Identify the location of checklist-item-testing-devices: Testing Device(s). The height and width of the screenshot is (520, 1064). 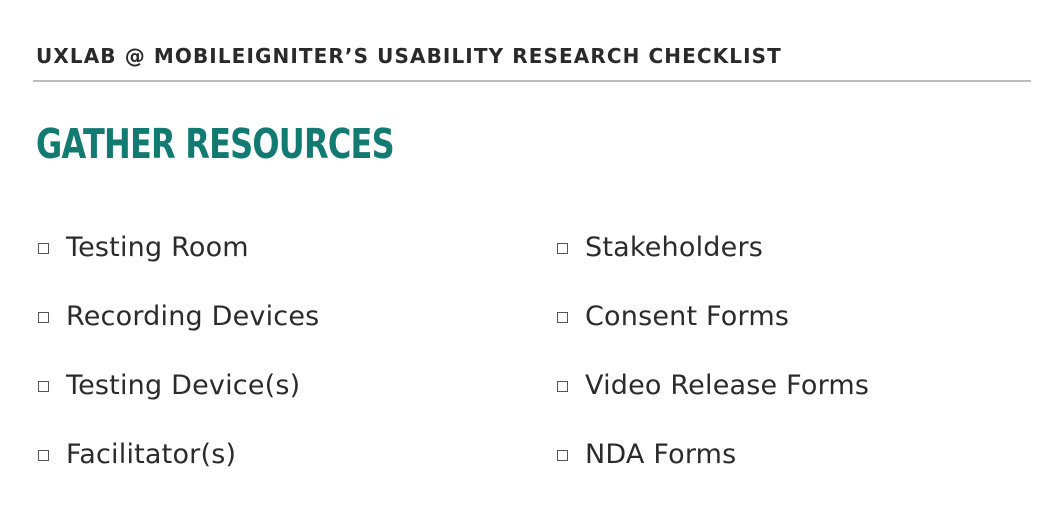
(178, 396).